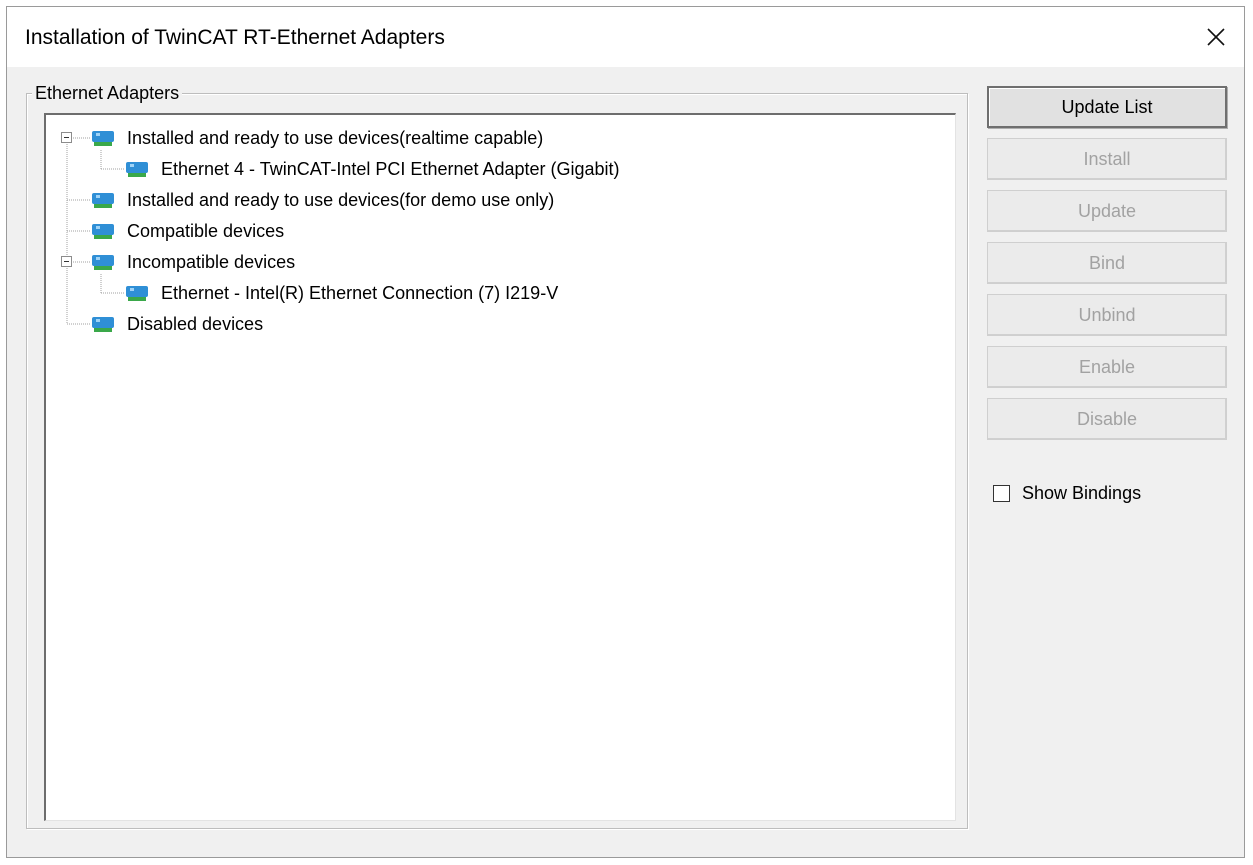  I want to click on checkbox-box, so click(1001, 493).